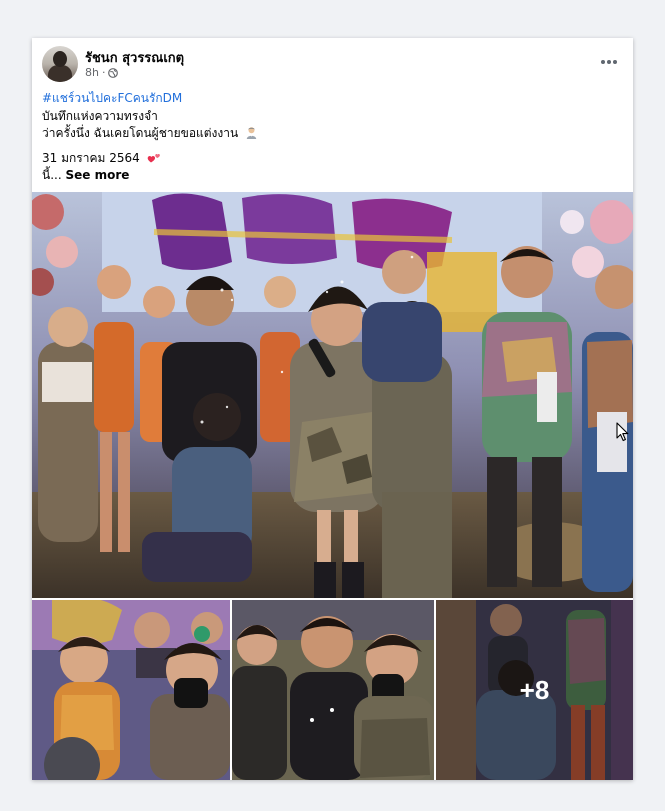 The height and width of the screenshot is (811, 665). I want to click on post-time: 8h, so click(92, 72).